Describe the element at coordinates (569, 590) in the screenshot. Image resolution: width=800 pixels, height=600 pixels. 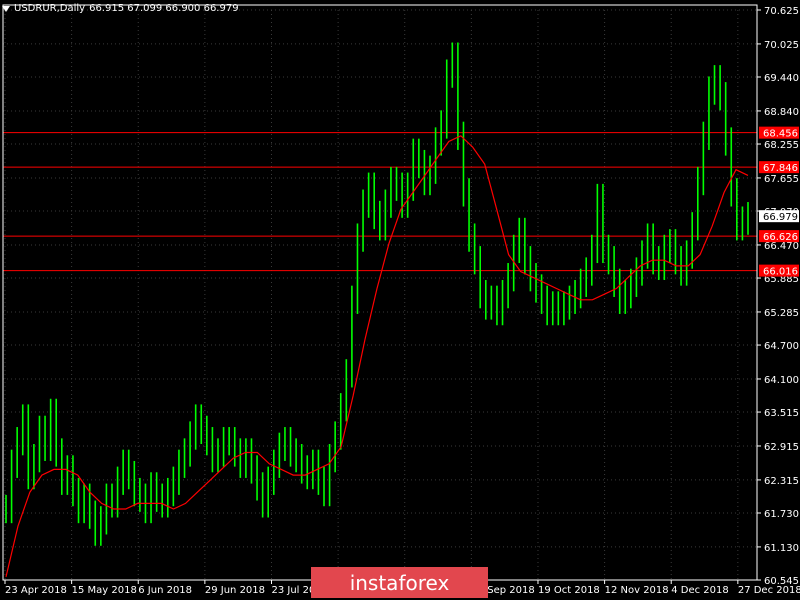
I see `x-tick-label: 19 Oct 2018` at that location.